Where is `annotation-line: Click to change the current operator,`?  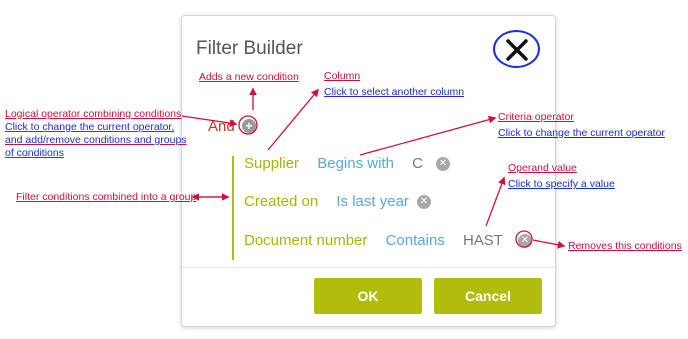 annotation-line: Click to change the current operator, is located at coordinates (96, 127).